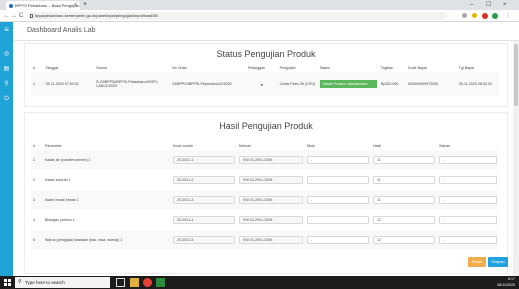 This screenshot has width=519, height=289. I want to click on excel-icon, so click(160, 282).